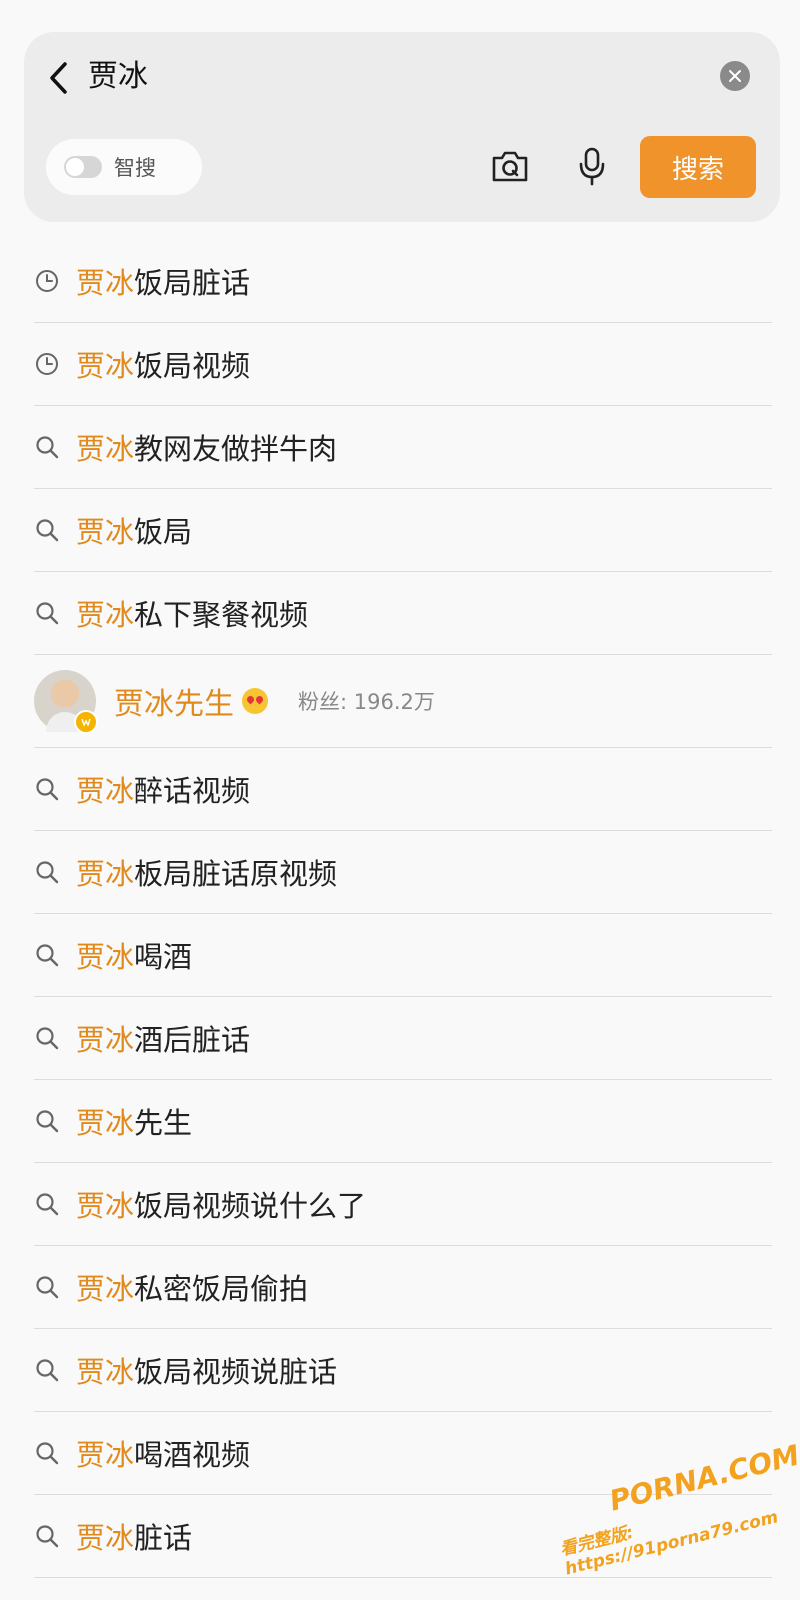  I want to click on suggestion-text: 贾冰饭局视频, so click(163, 364).